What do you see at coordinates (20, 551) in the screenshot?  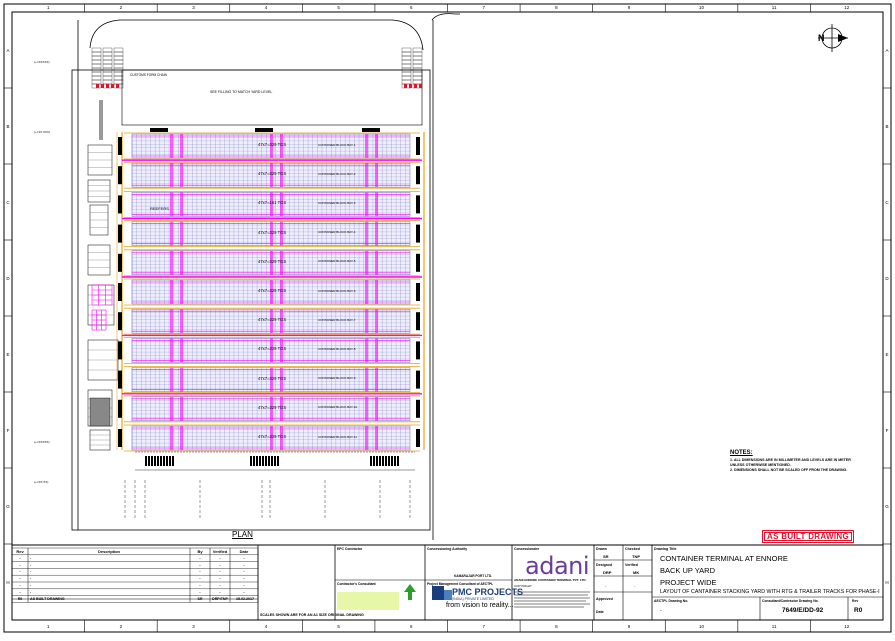 I see `revision-header-cell: Rev` at bounding box center [20, 551].